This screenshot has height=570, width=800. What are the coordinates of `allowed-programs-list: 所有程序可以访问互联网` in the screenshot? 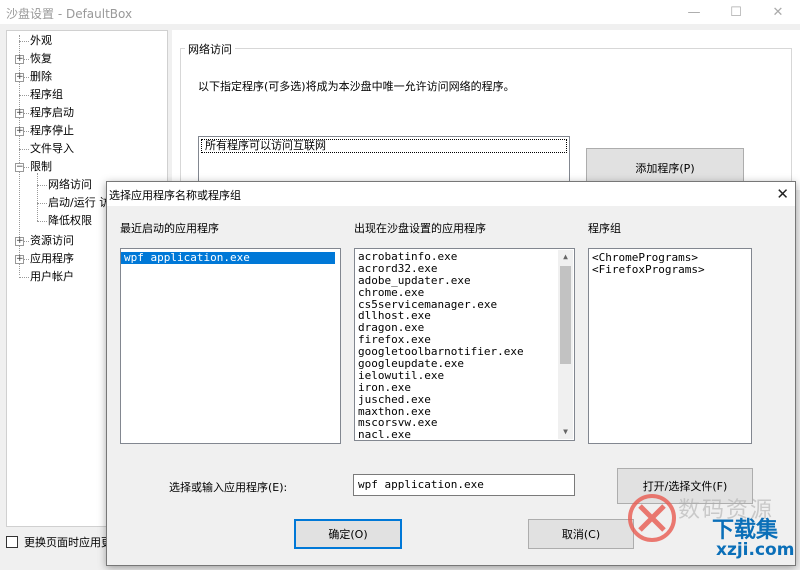 It's located at (384, 161).